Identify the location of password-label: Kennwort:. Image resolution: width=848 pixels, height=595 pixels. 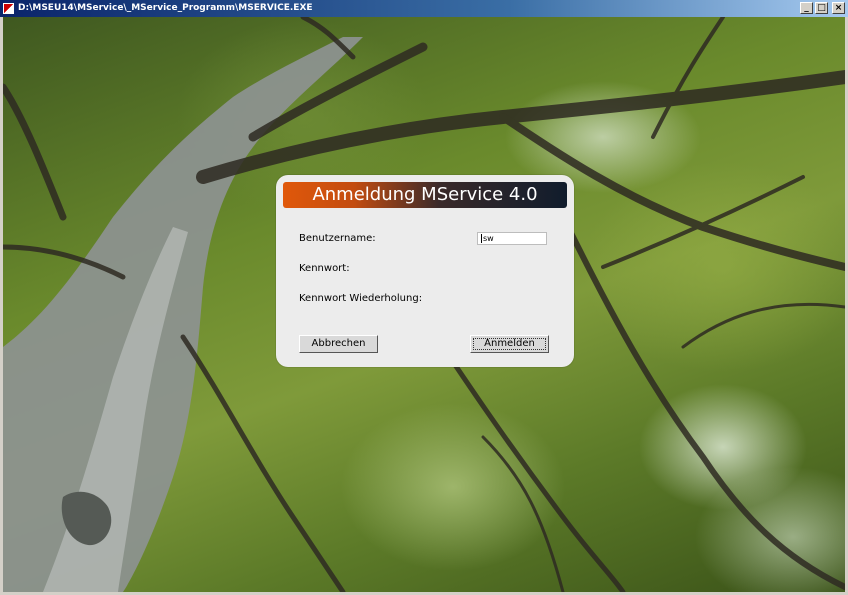
(324, 268).